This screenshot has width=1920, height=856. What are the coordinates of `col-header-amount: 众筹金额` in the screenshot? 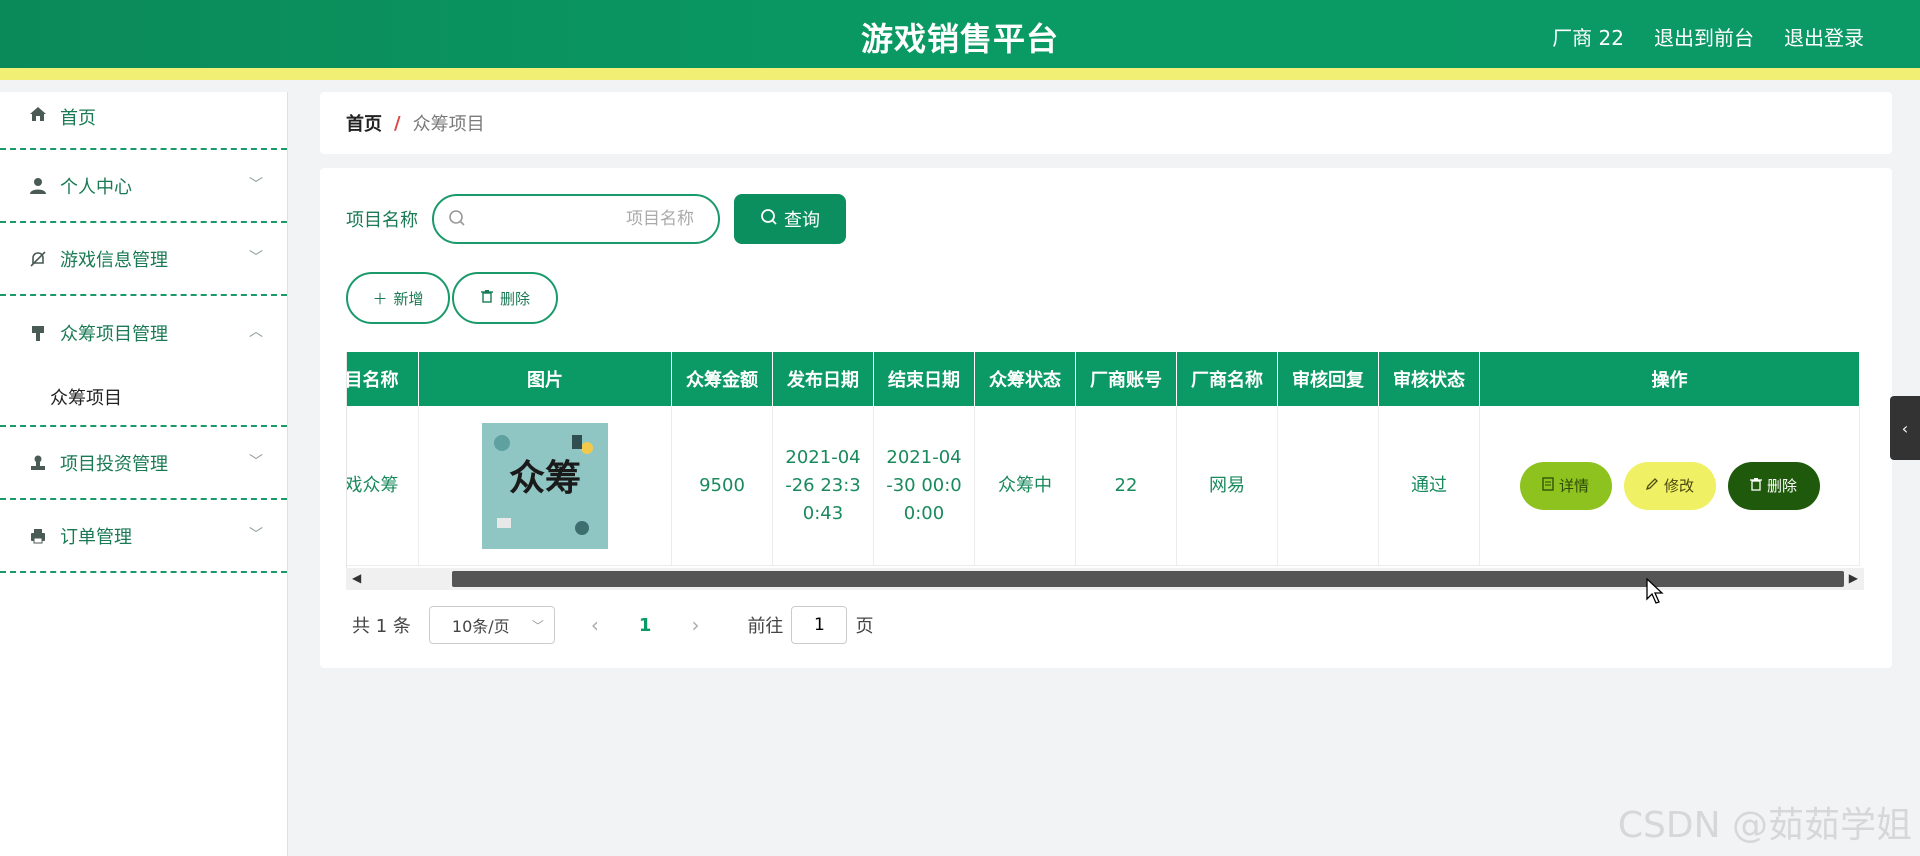 It's located at (722, 379).